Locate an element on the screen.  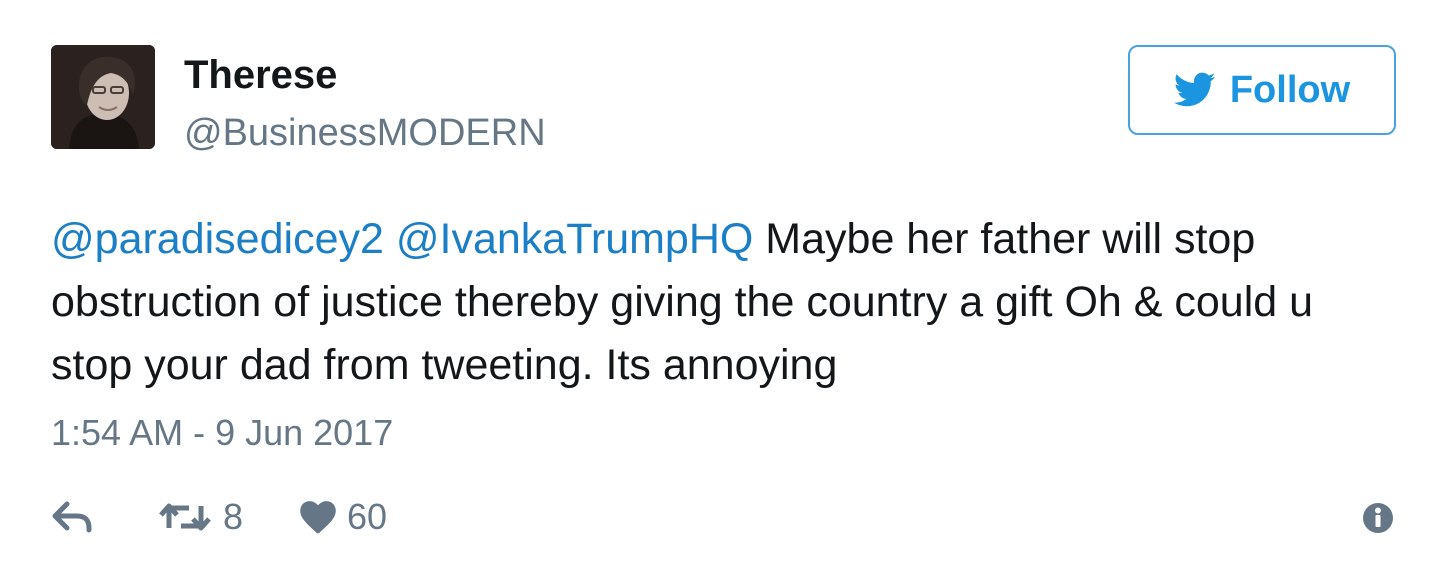
display-name: Therese is located at coordinates (260, 75).